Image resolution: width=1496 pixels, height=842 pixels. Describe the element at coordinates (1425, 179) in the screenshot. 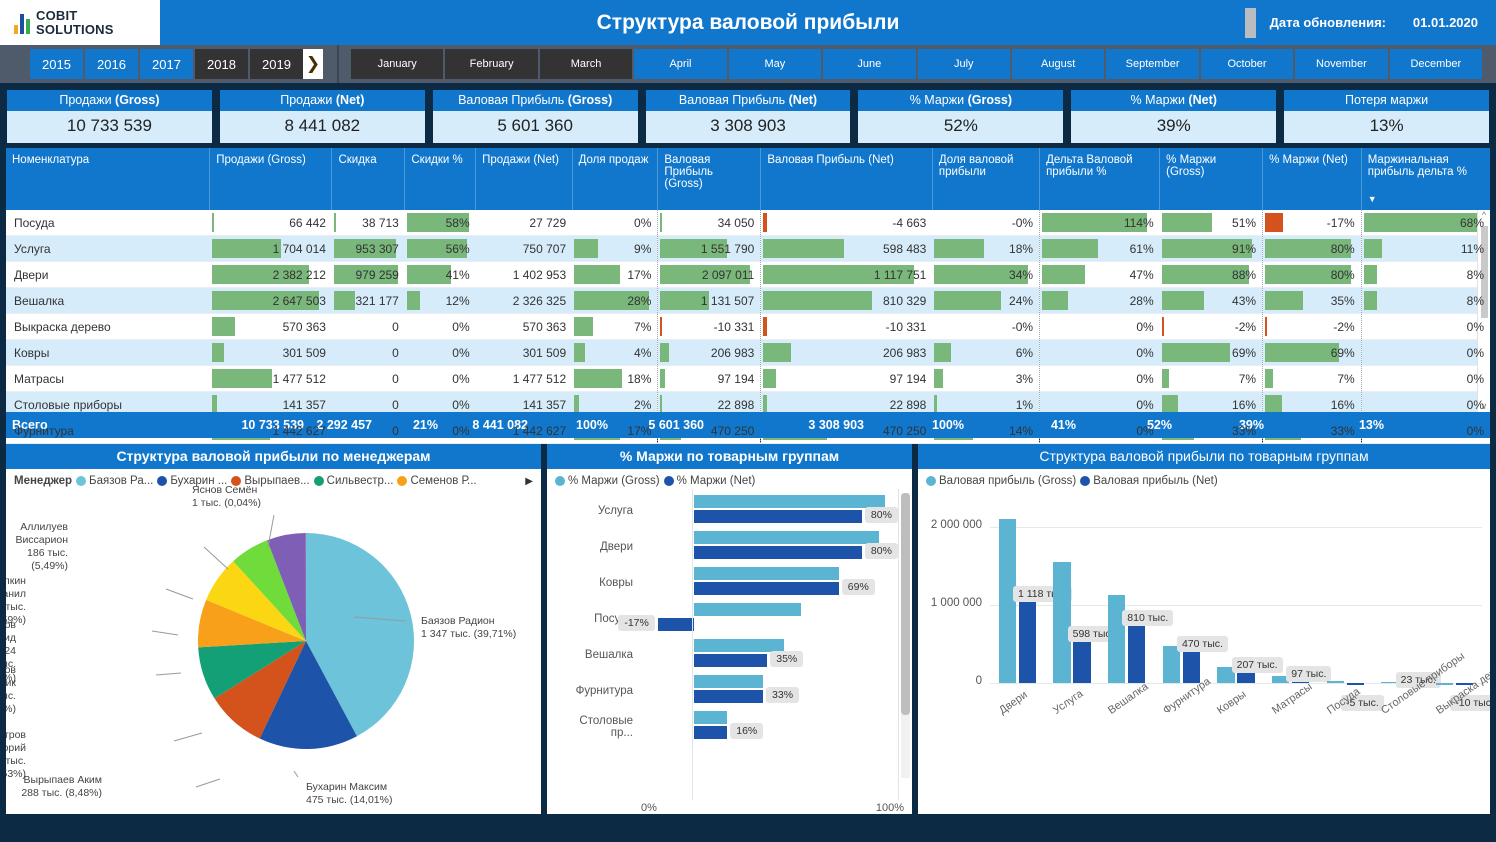

I see `column-header-12: Маржинальная прибыль дельта % ▼` at that location.